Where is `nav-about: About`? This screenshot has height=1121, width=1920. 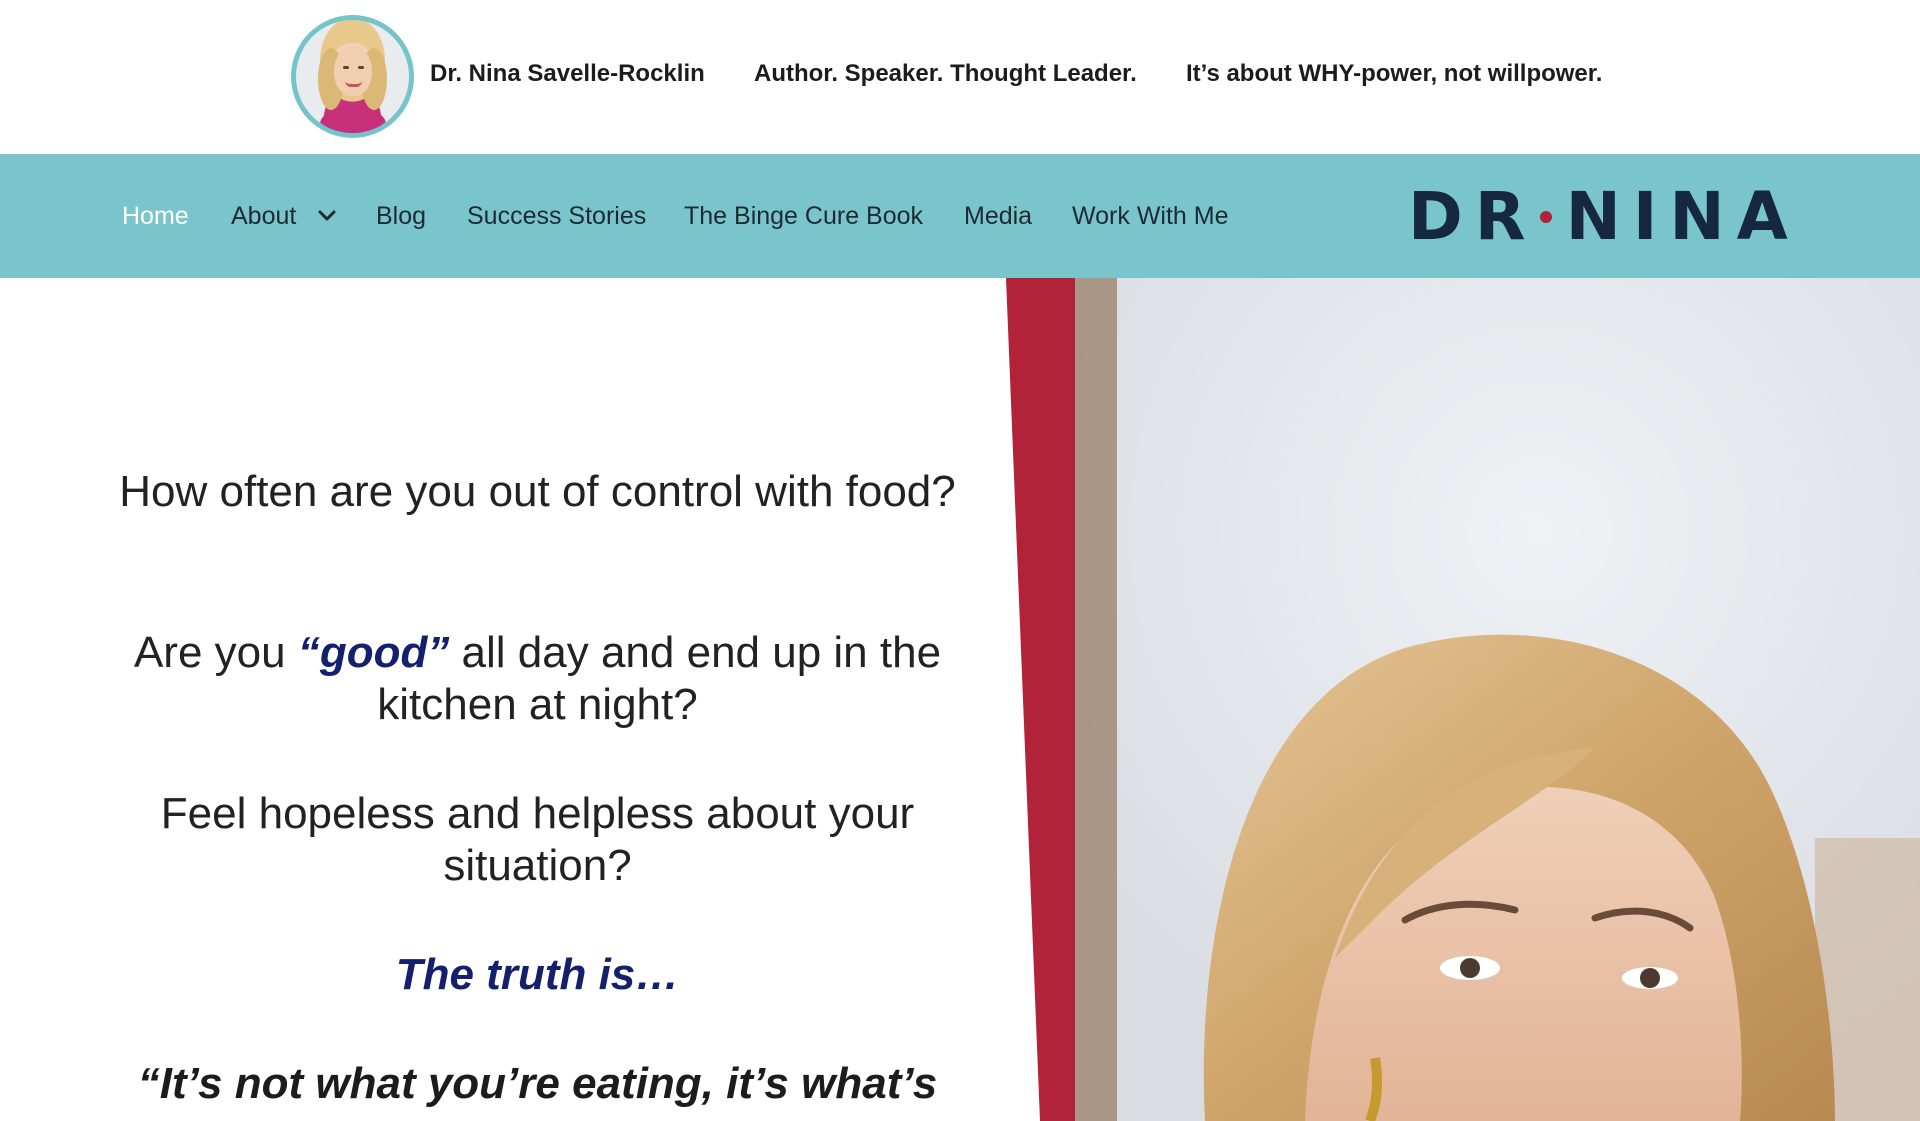
nav-about: About is located at coordinates (263, 216).